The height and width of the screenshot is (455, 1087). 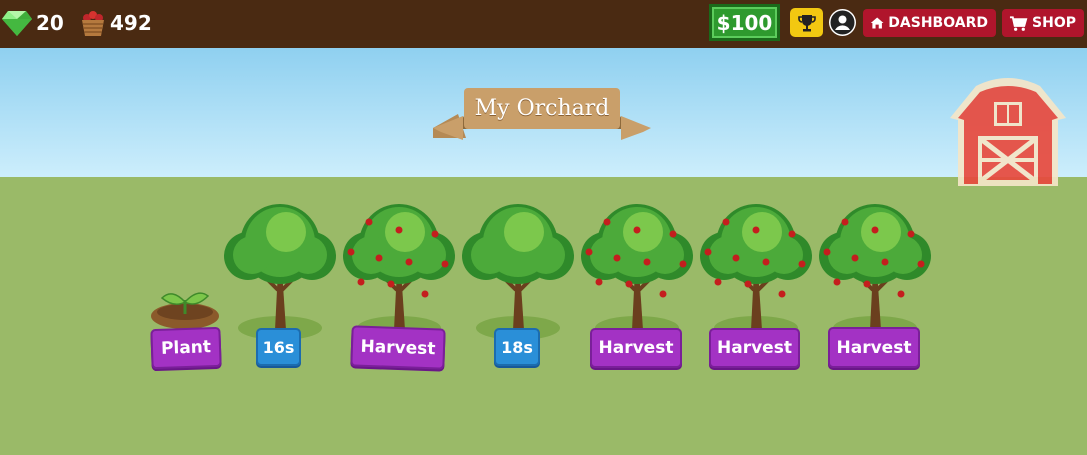 I want to click on money-balance: $100, so click(x=744, y=22).